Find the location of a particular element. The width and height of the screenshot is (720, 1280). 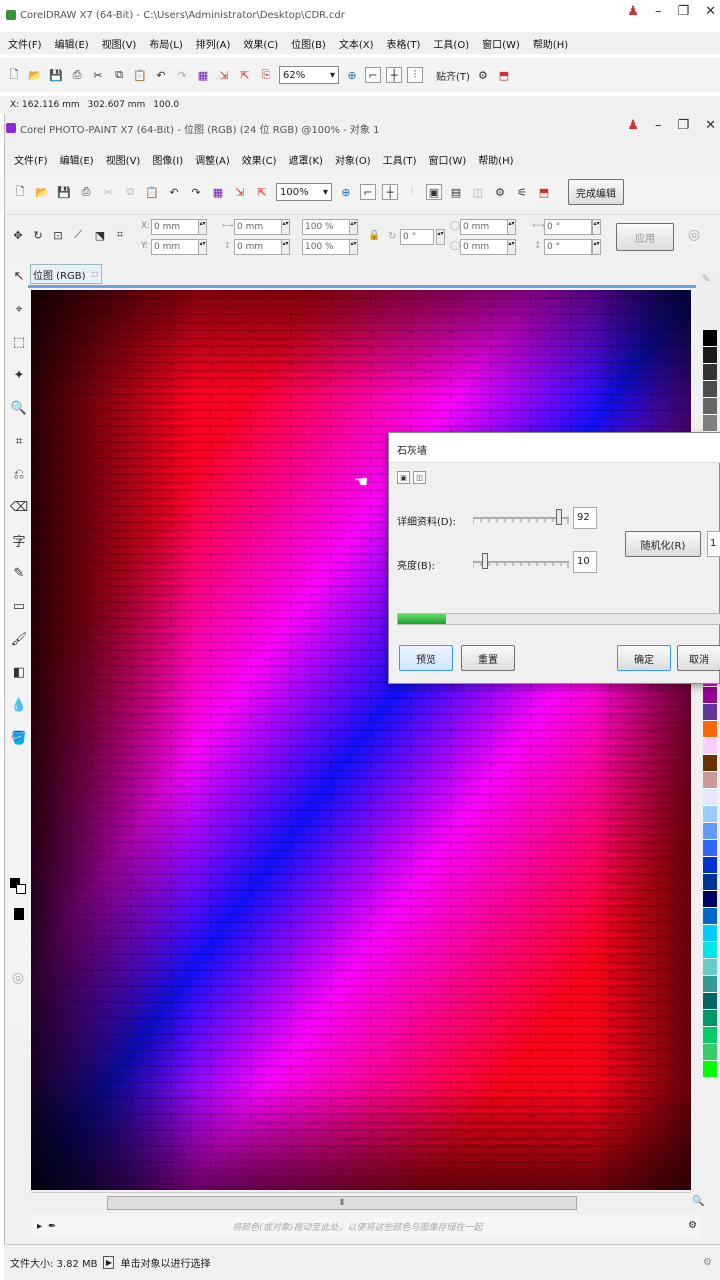

horizontal-scrollbar: ⦀ is located at coordinates (361, 1202).